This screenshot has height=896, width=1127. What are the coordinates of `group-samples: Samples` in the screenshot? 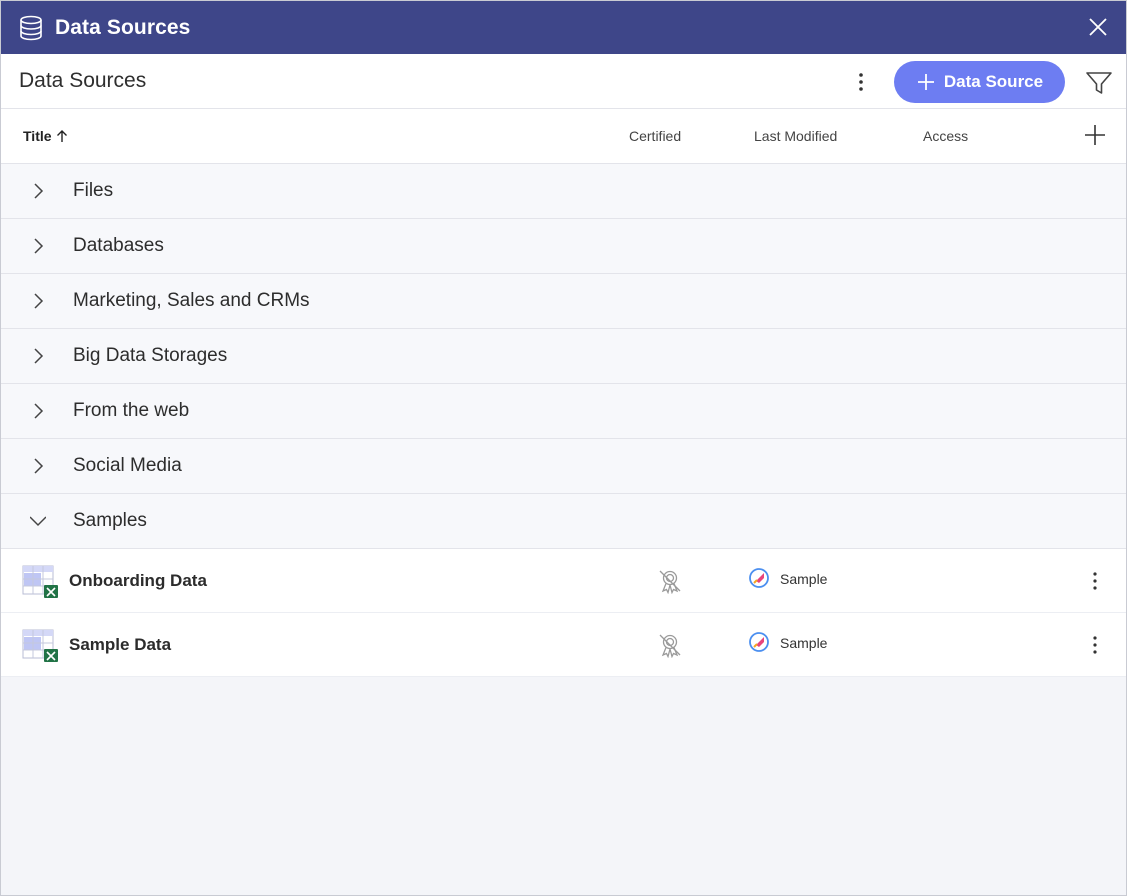 It's located at (563, 521).